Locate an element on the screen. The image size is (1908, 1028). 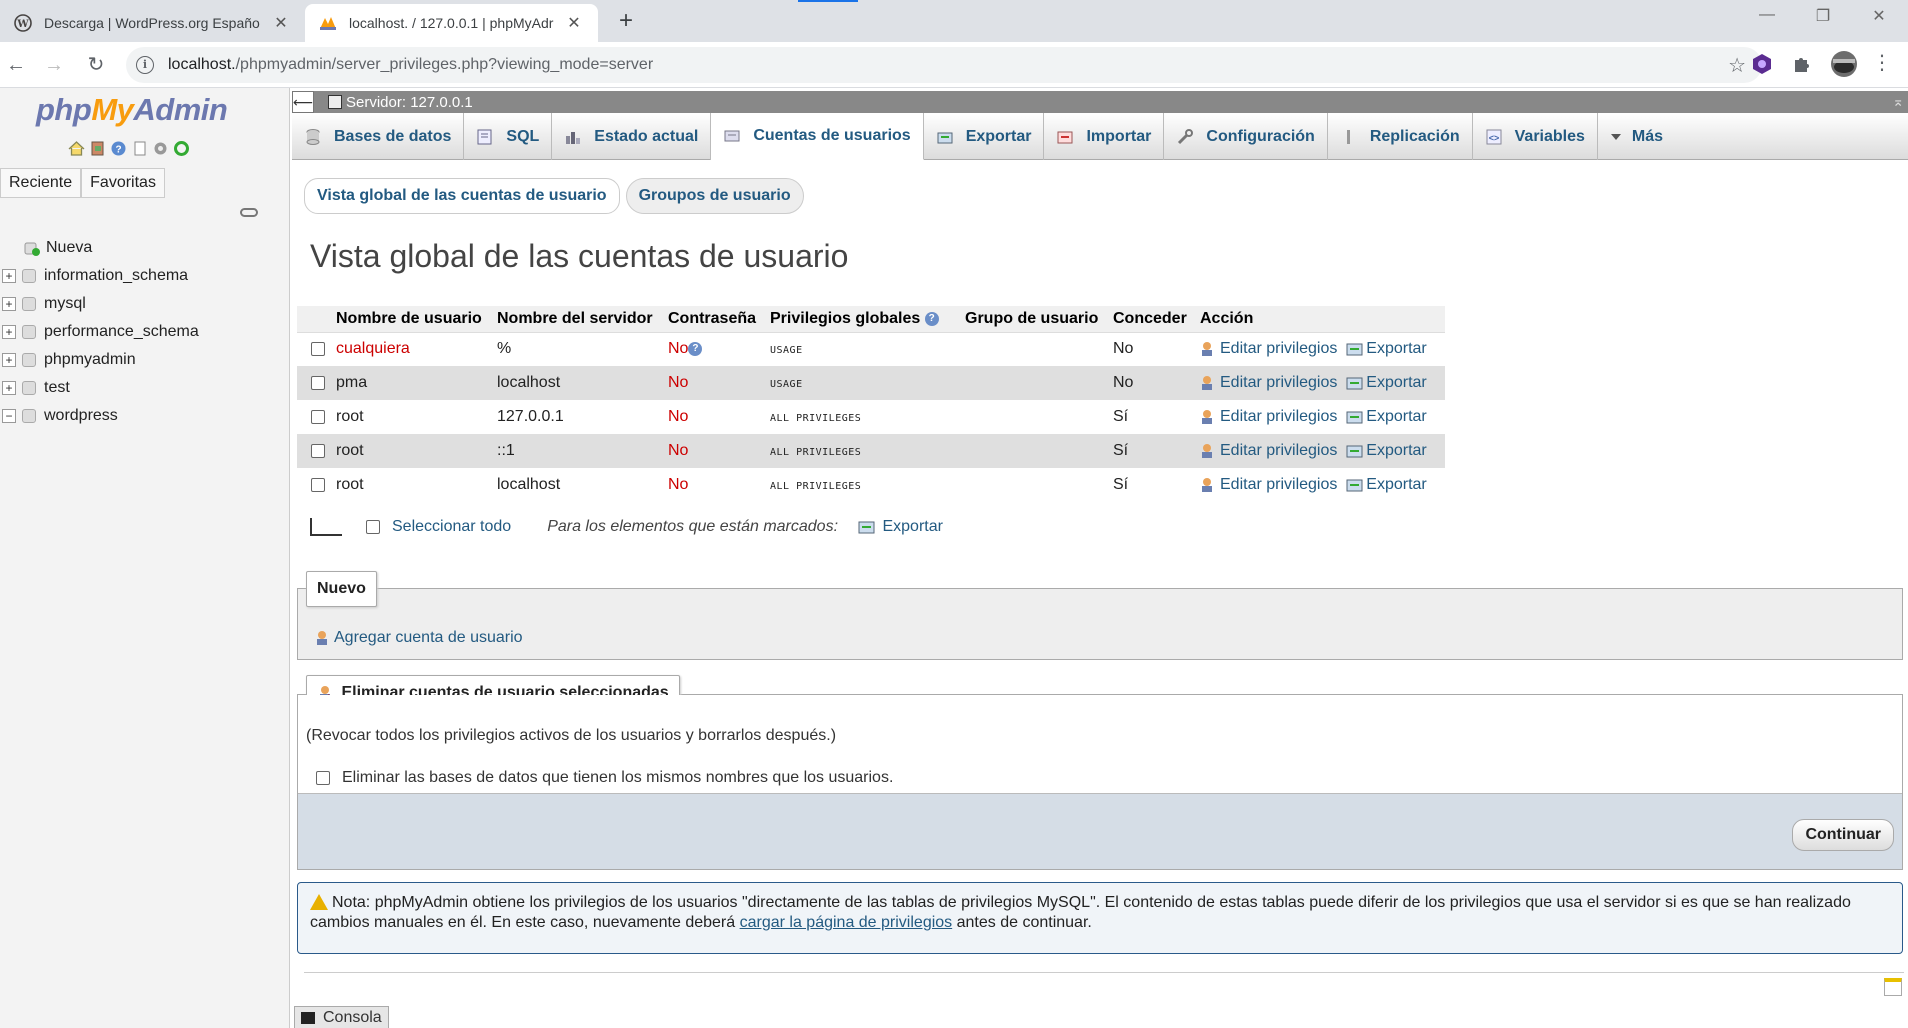
favorites-tab: Favoritas is located at coordinates (123, 183).